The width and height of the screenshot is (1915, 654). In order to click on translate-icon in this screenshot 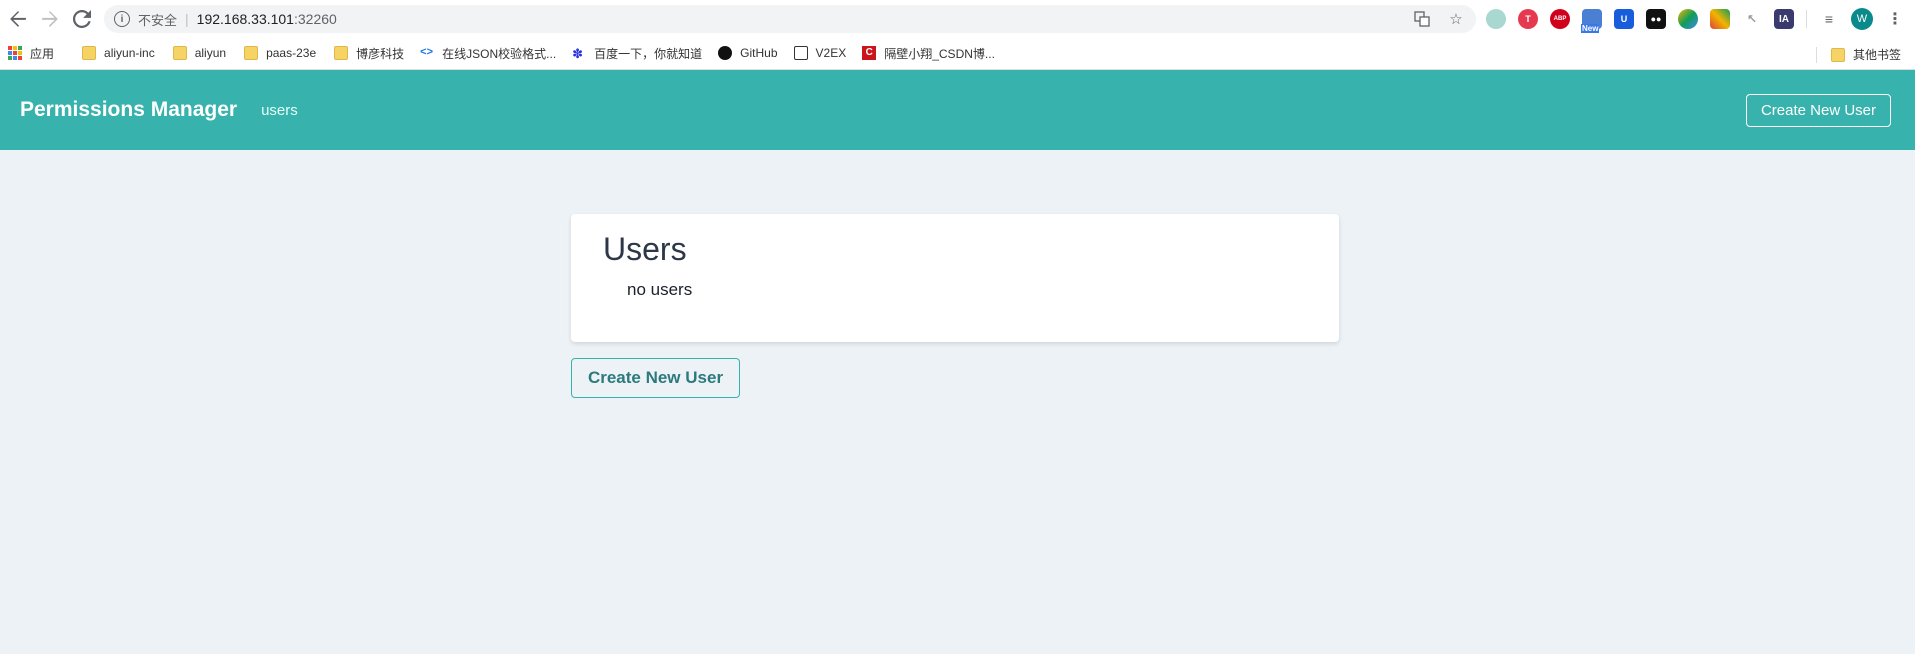, I will do `click(1422, 19)`.